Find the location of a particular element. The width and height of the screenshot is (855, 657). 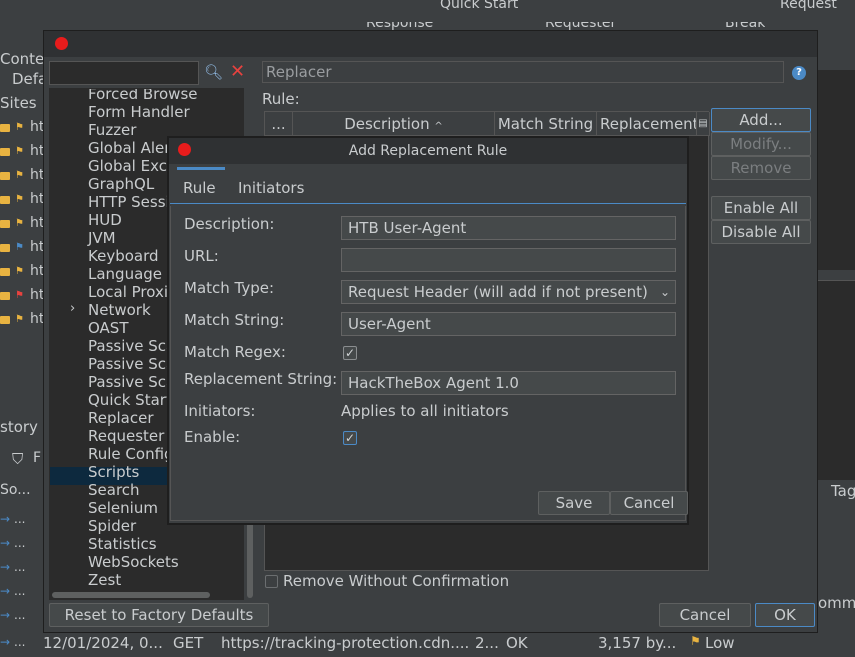

remove-without-confirmation-checkbox is located at coordinates (271, 581).